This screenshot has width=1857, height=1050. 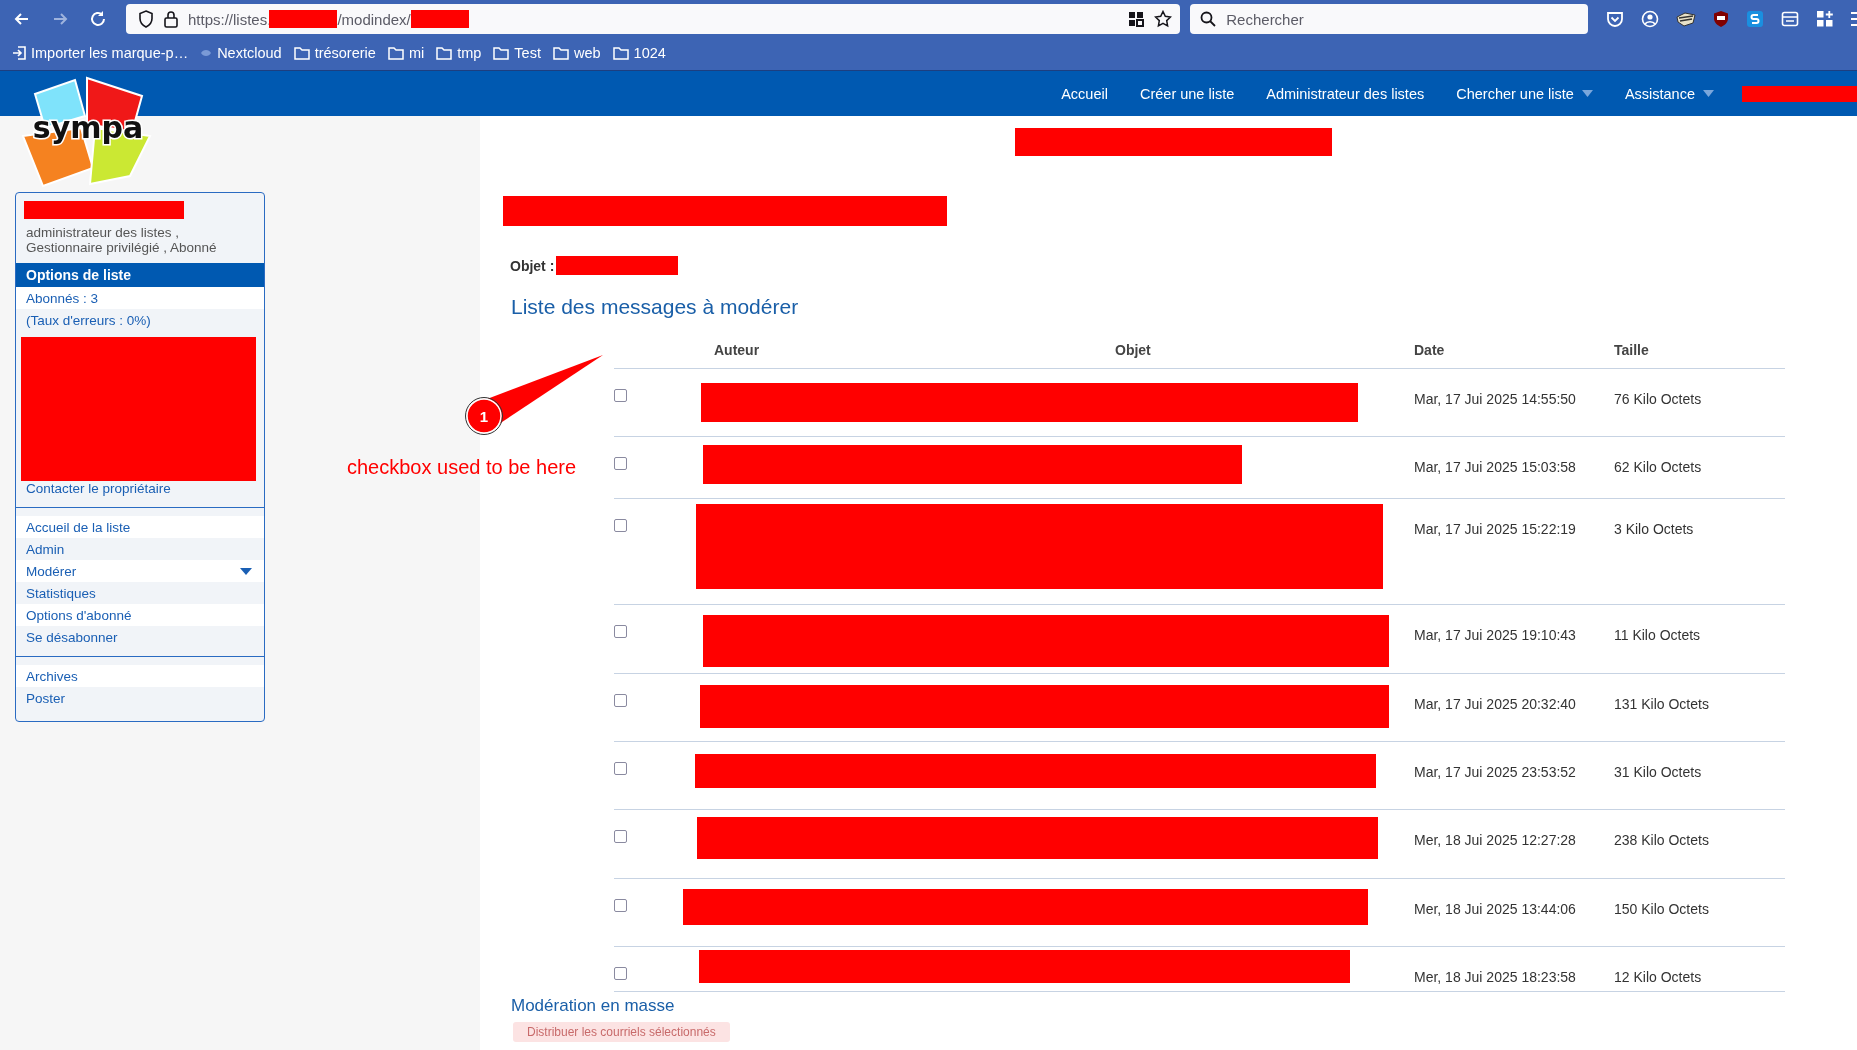 I want to click on date-cell-text: Mar, 17 Jui 2025 20:32:40, so click(x=1495, y=704).